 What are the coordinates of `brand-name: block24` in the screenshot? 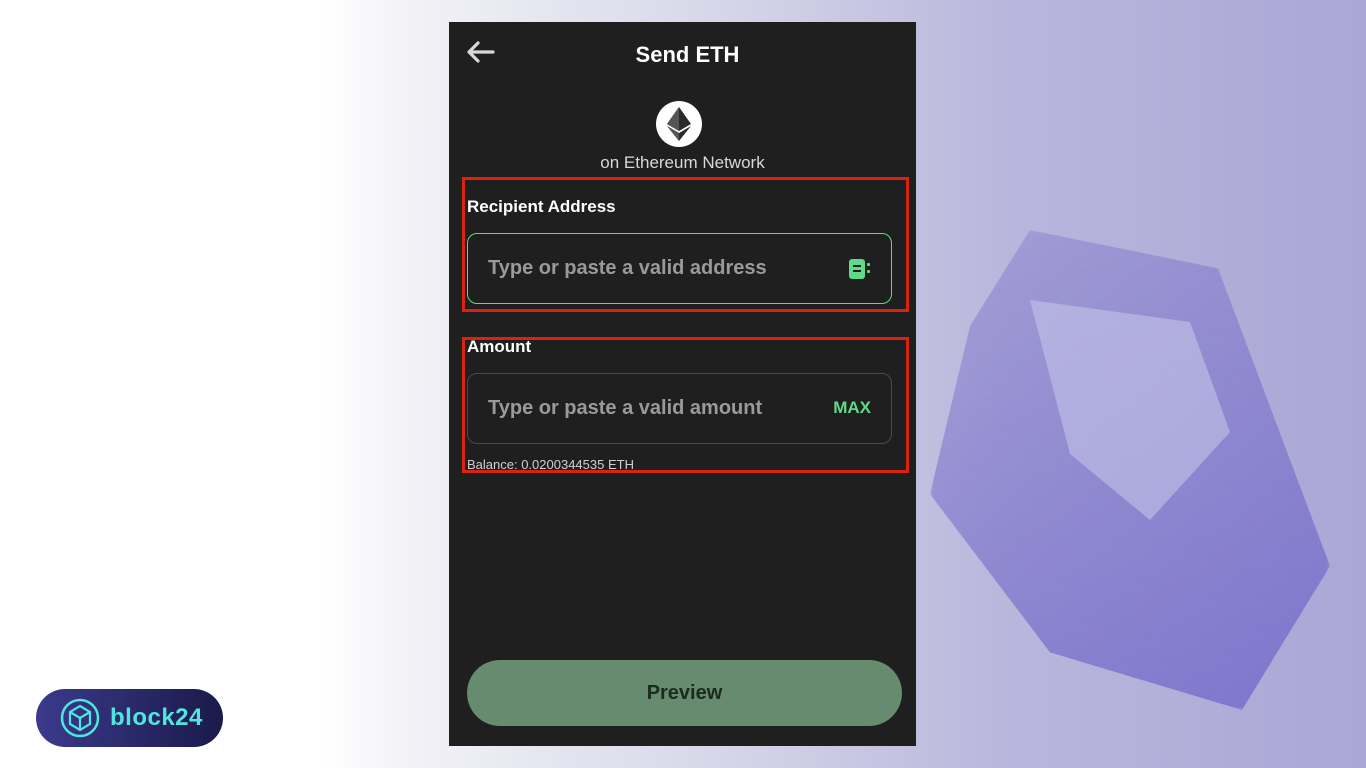 It's located at (156, 717).